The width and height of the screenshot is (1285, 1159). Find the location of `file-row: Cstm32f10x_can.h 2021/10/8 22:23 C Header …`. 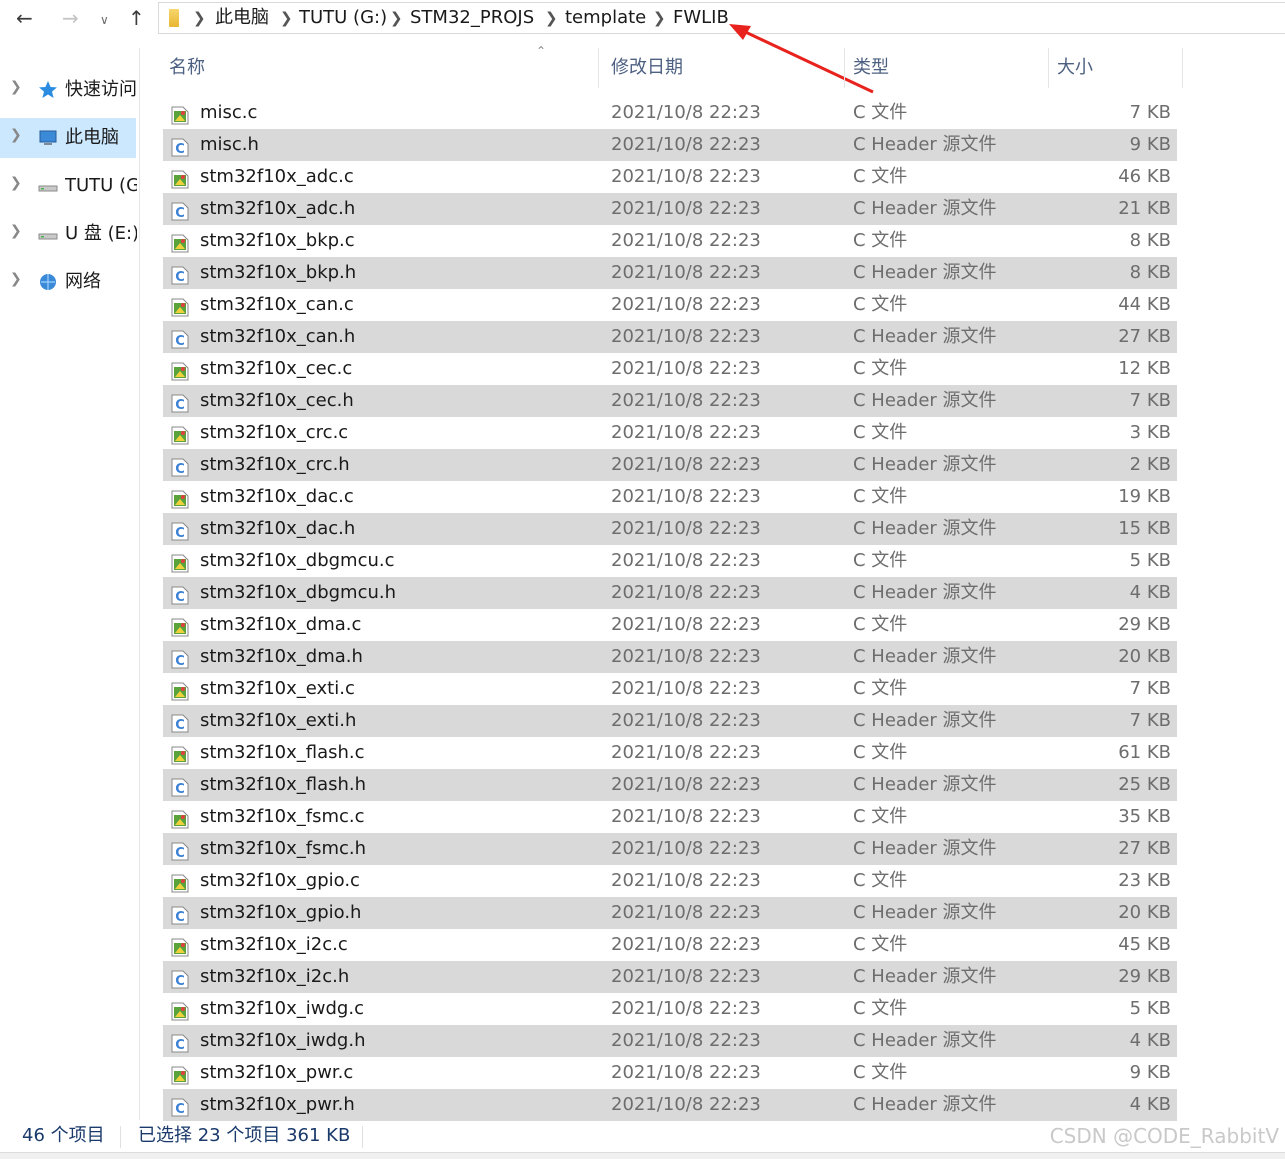

file-row: Cstm32f10x_can.h 2021/10/8 22:23 C Header … is located at coordinates (670, 337).